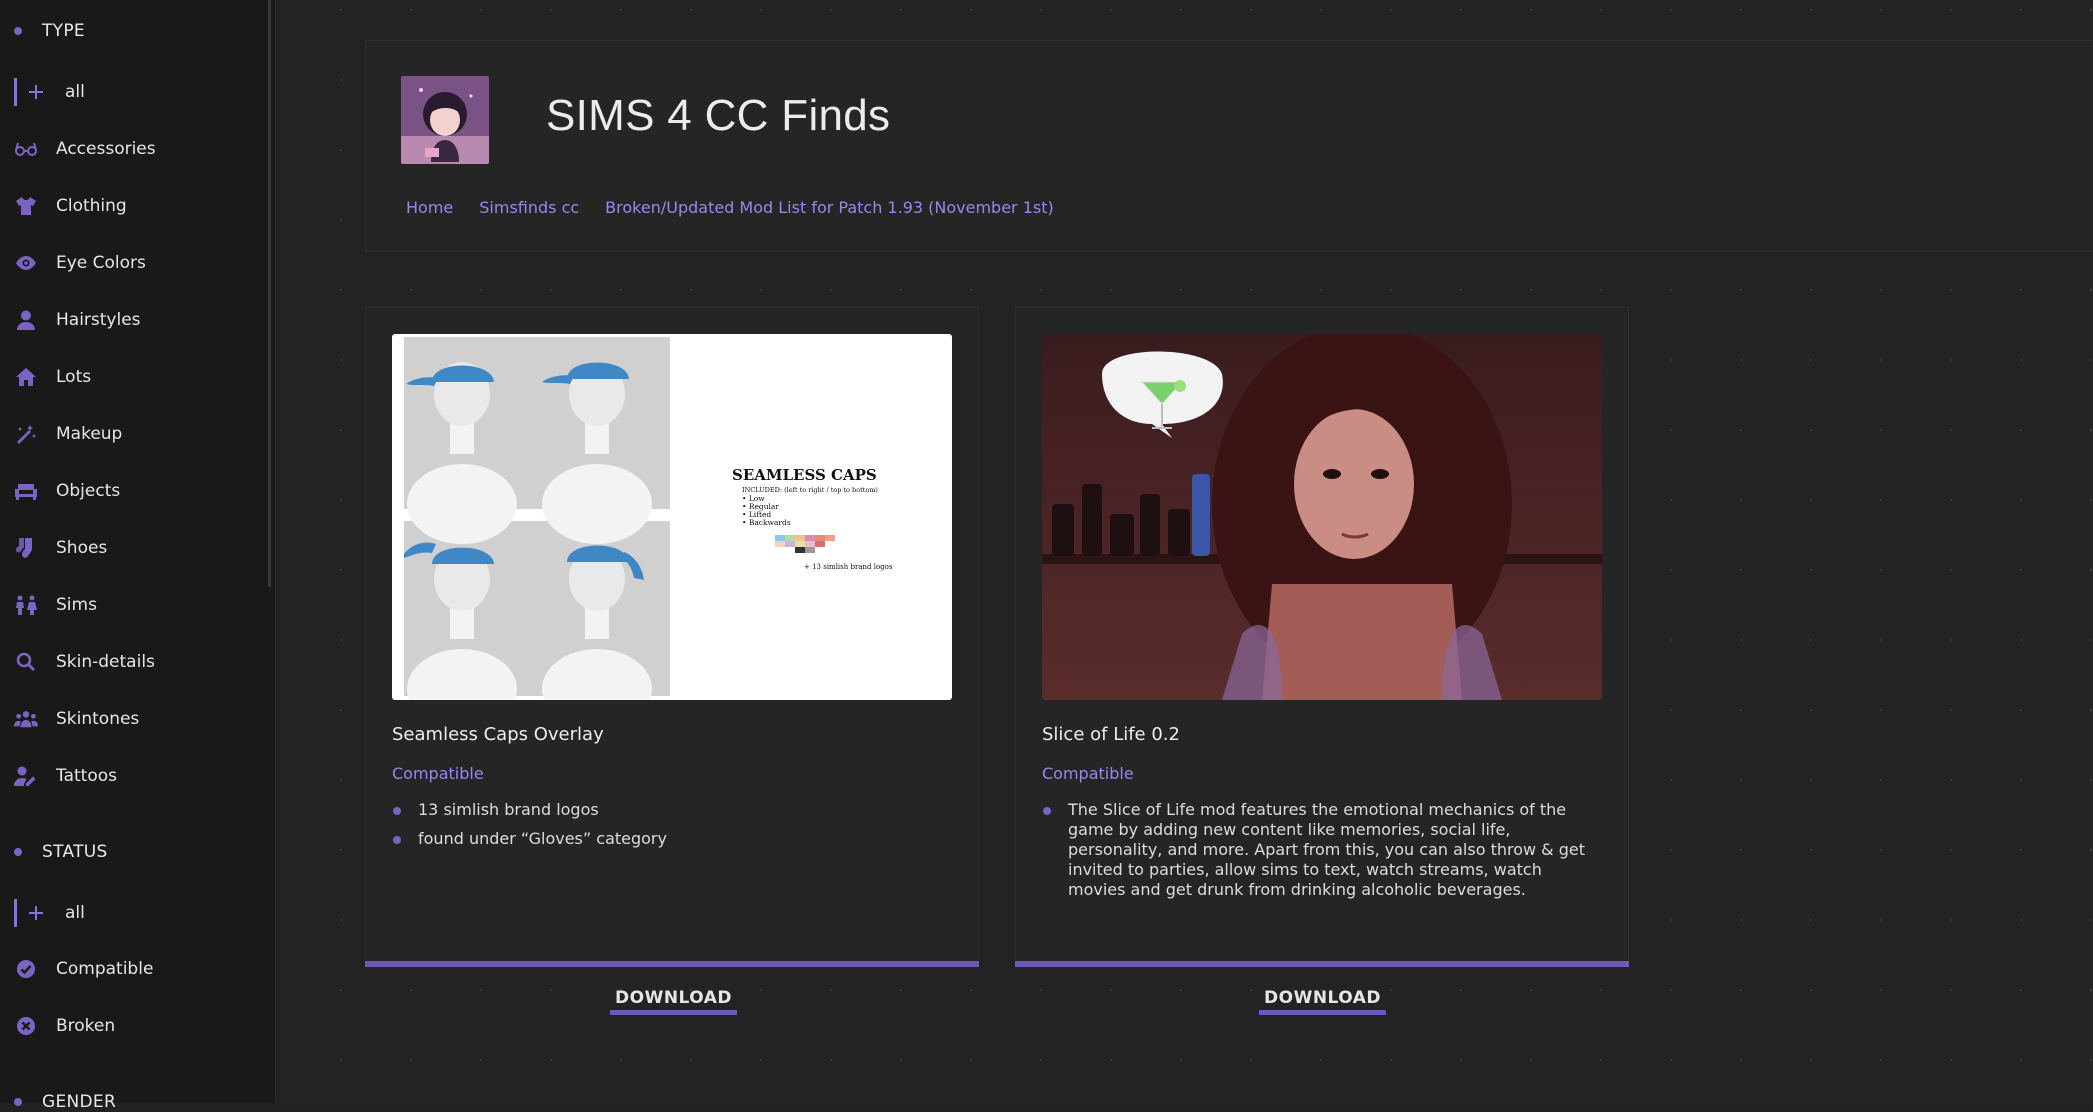 This screenshot has height=1112, width=2093. What do you see at coordinates (68, 434) in the screenshot?
I see `filter-makeup: Makeup` at bounding box center [68, 434].